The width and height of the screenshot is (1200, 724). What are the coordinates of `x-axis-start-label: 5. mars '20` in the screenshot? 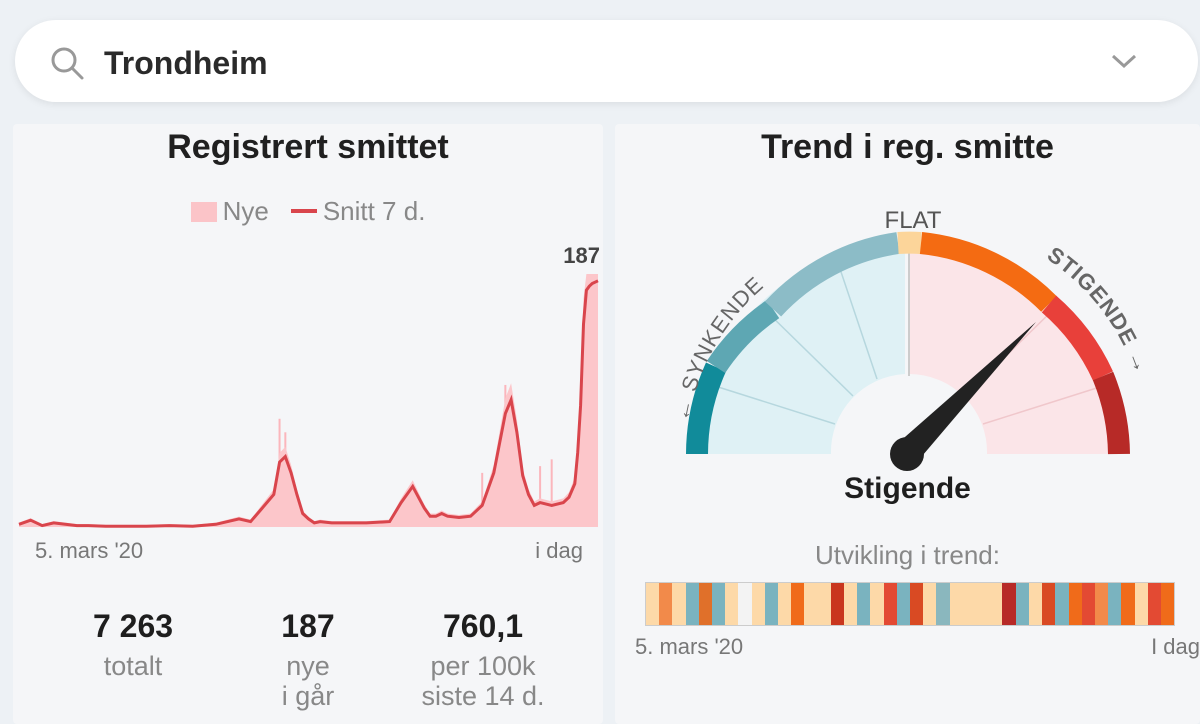 It's located at (89, 551).